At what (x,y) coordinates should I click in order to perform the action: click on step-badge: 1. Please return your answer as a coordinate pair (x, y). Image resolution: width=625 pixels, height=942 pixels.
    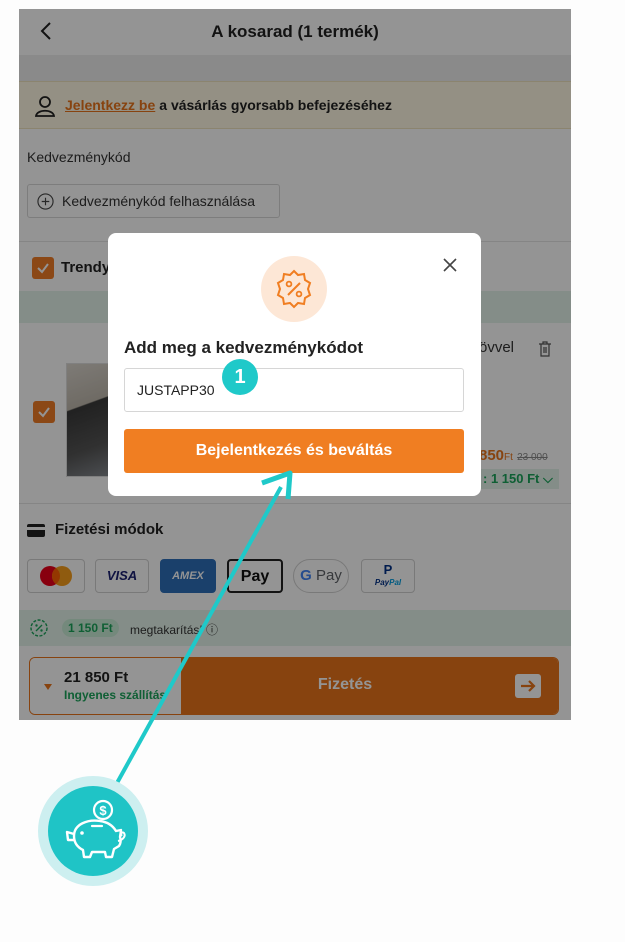
    Looking at the image, I should click on (240, 377).